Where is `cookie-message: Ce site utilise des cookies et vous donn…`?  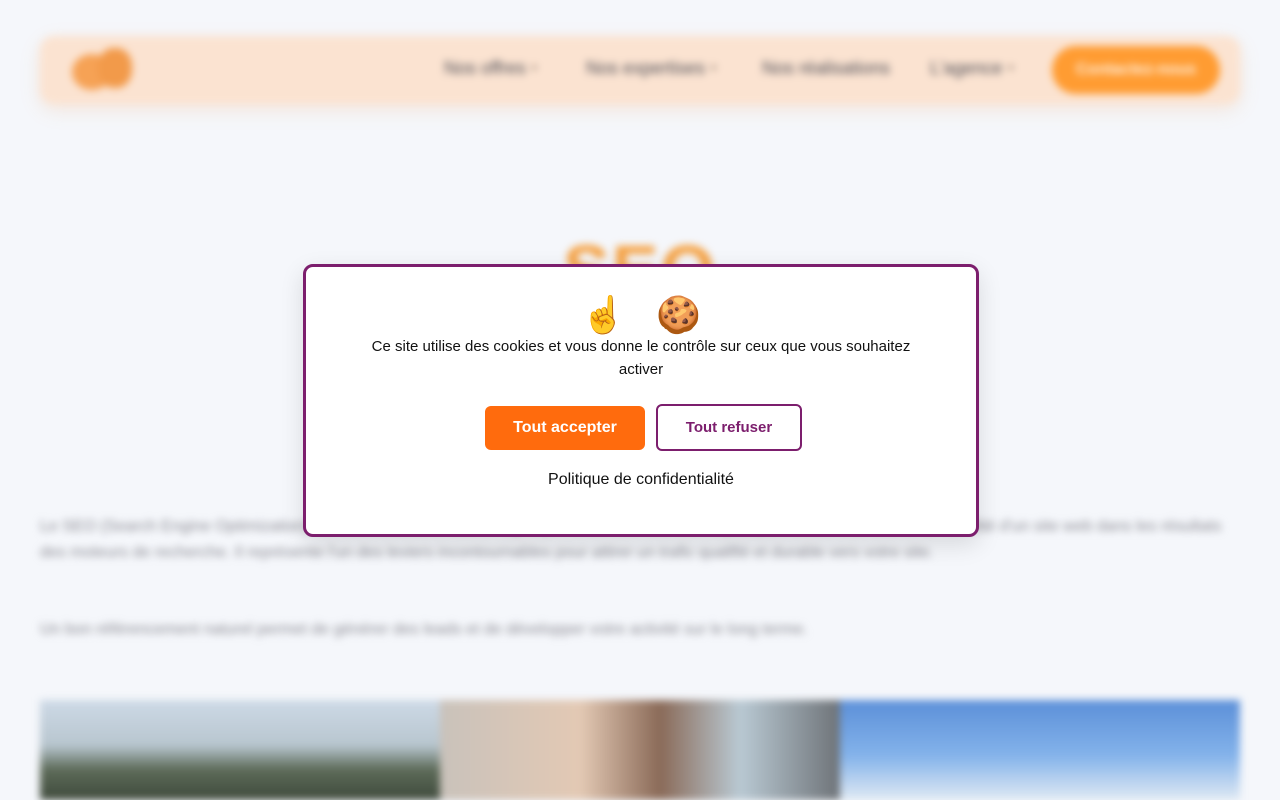
cookie-message: Ce site utilise des cookies et vous donn… is located at coordinates (641, 358).